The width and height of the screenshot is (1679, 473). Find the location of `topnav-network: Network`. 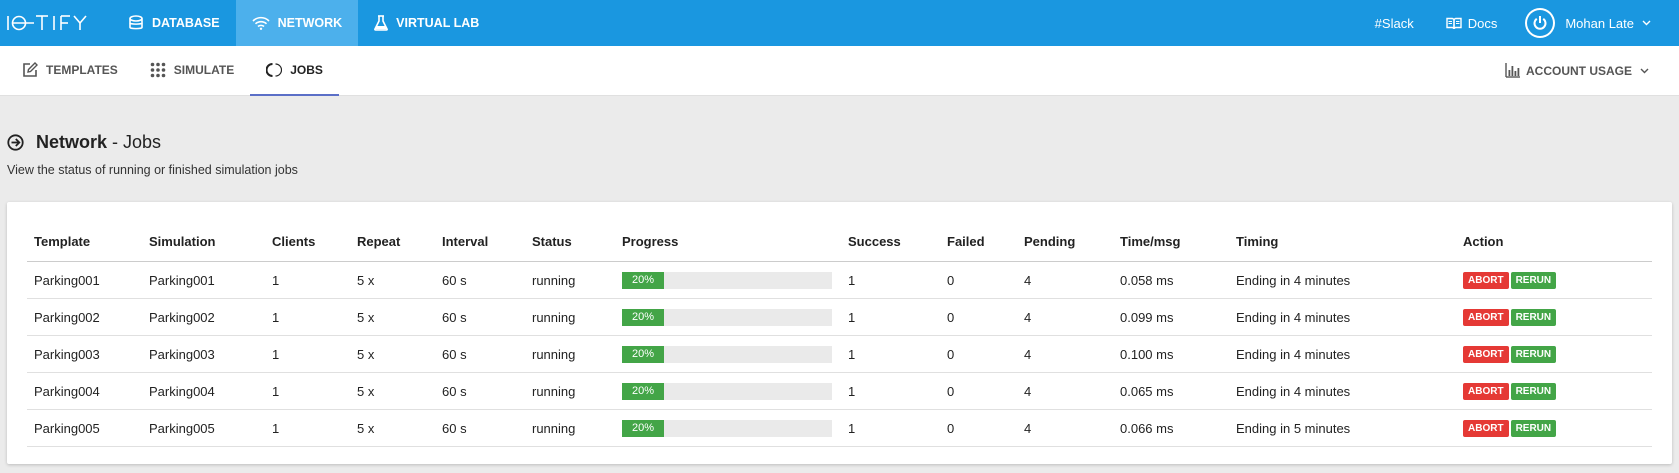

topnav-network: Network is located at coordinates (297, 23).